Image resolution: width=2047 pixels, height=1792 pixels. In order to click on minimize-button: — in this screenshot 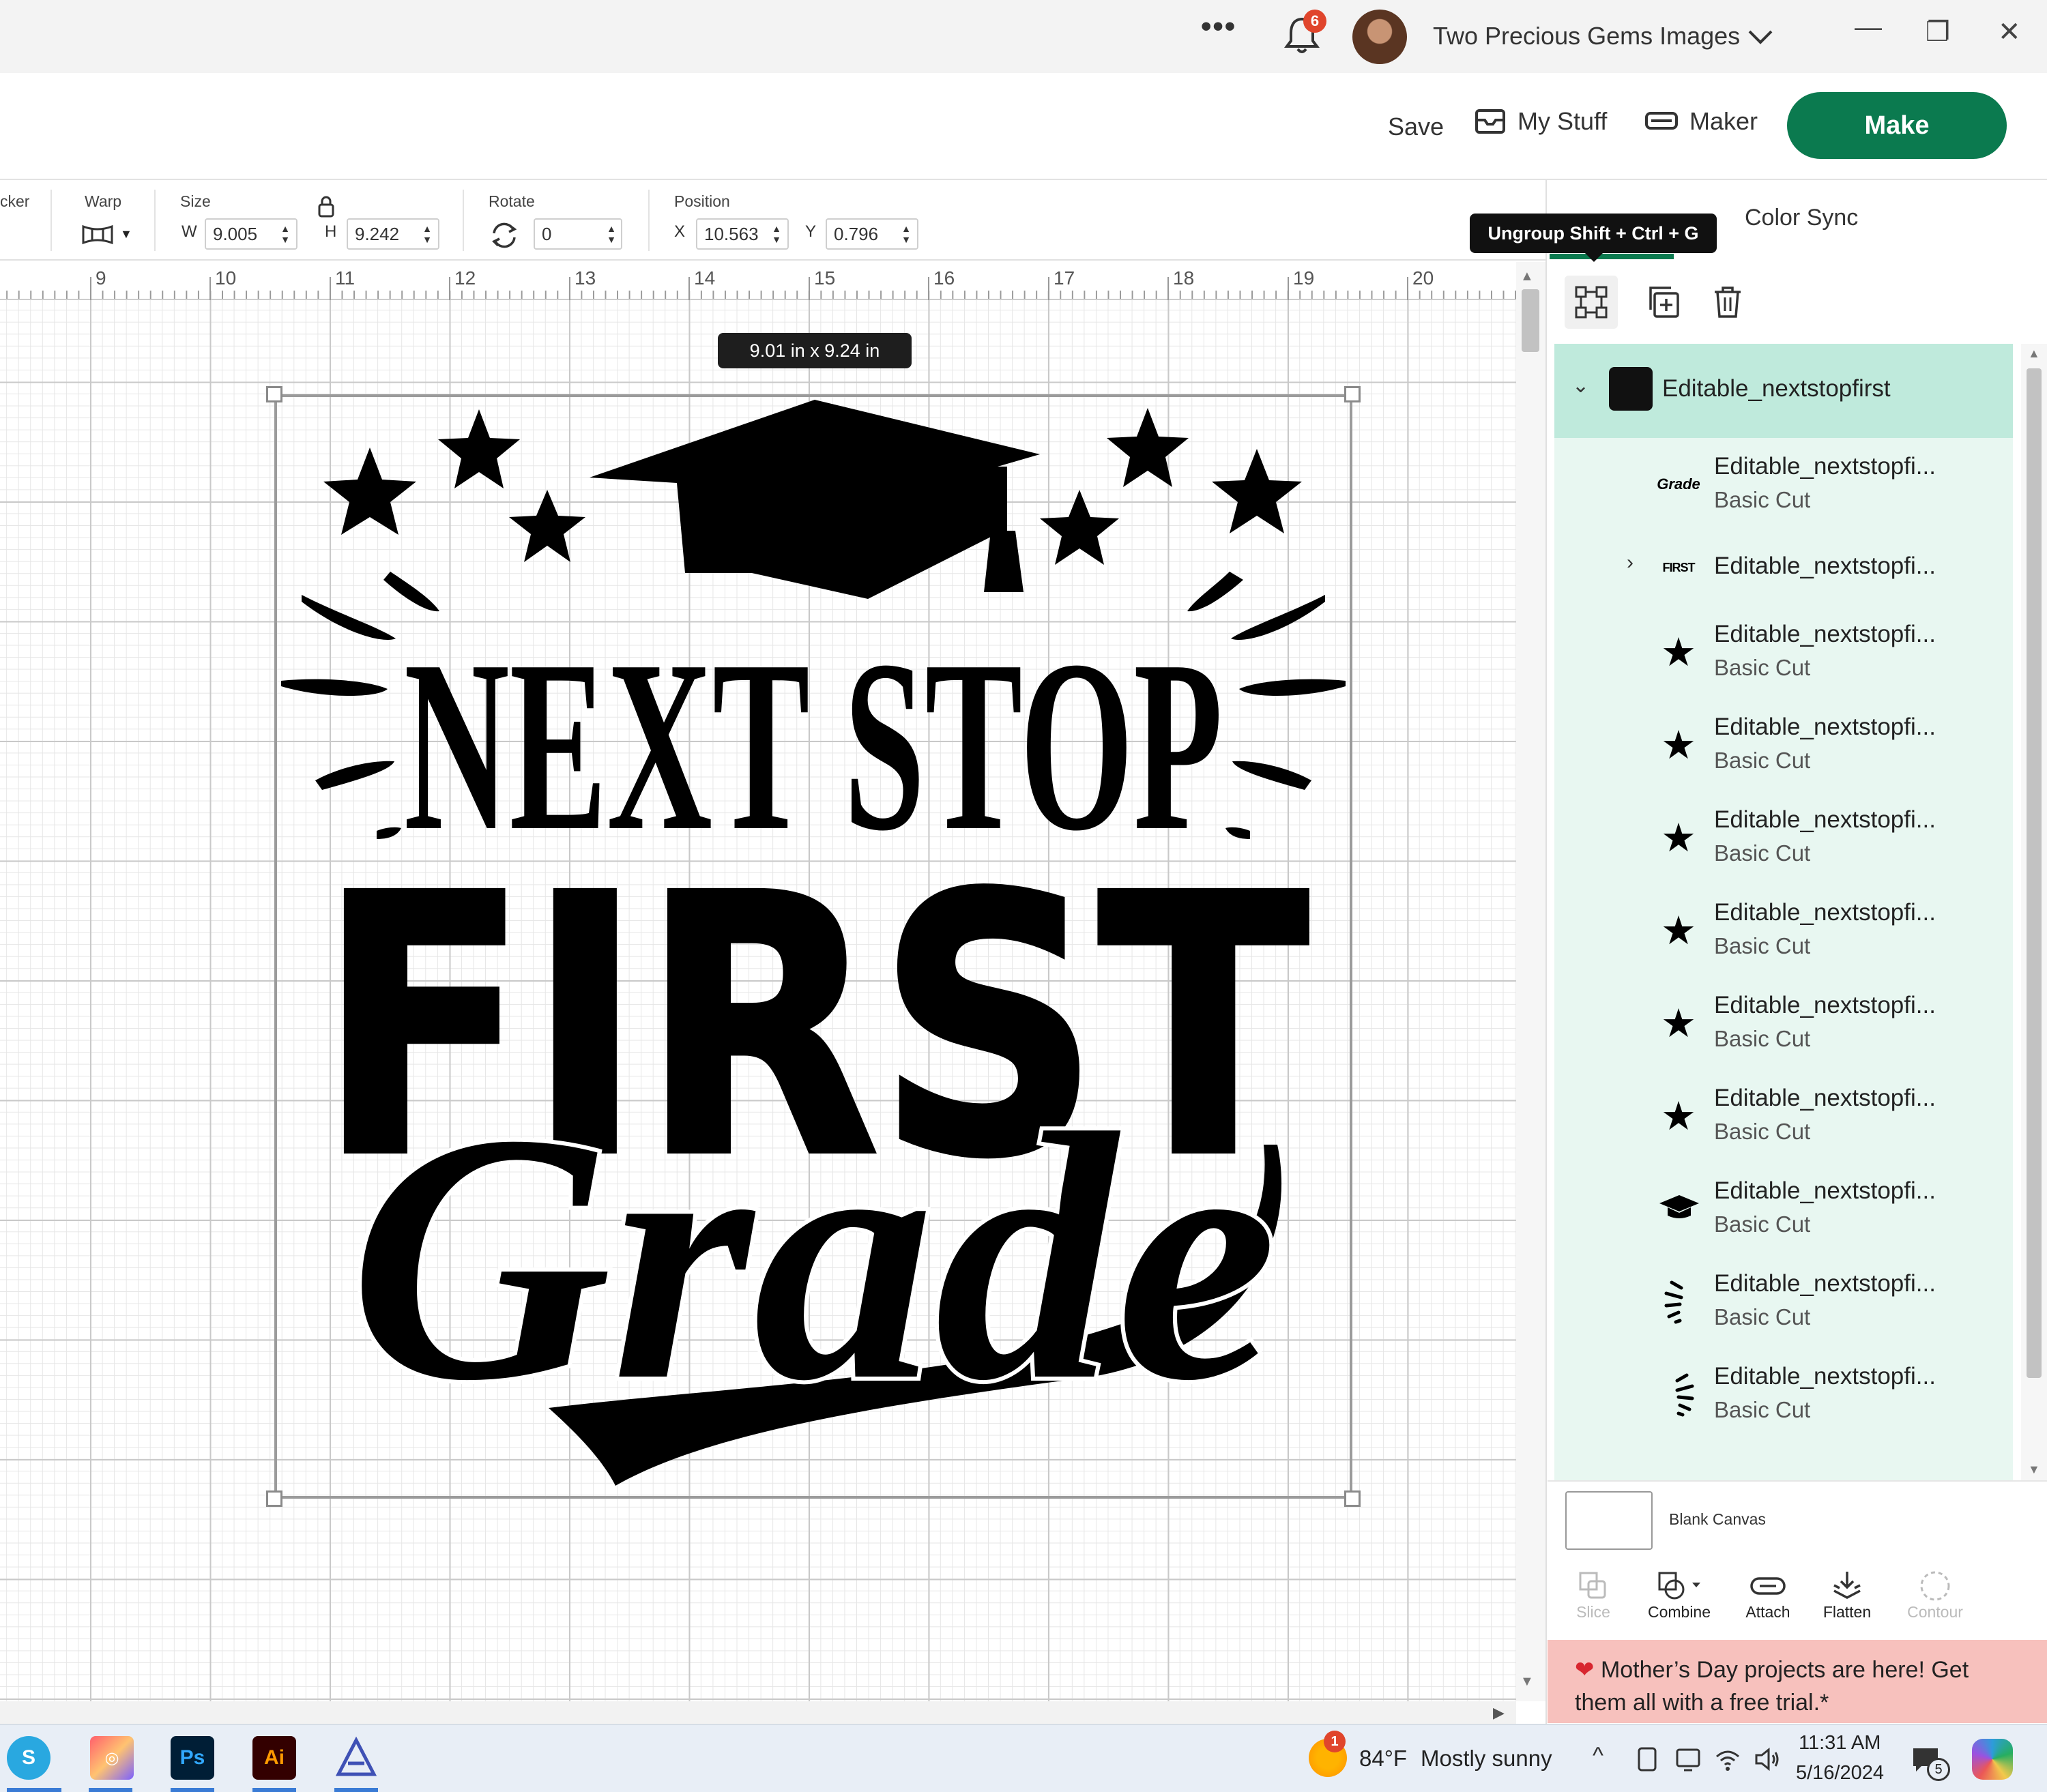, I will do `click(1868, 27)`.